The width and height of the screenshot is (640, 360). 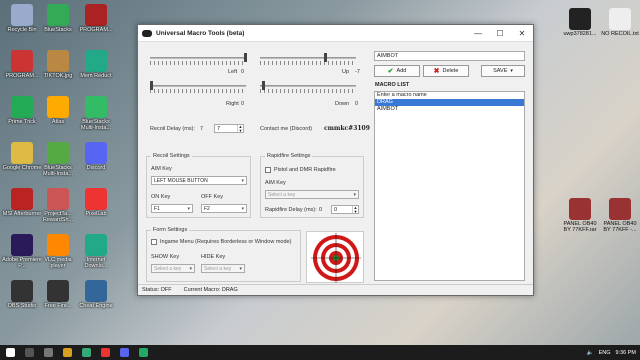 What do you see at coordinates (232, 104) in the screenshot?
I see `right-label: Right` at bounding box center [232, 104].